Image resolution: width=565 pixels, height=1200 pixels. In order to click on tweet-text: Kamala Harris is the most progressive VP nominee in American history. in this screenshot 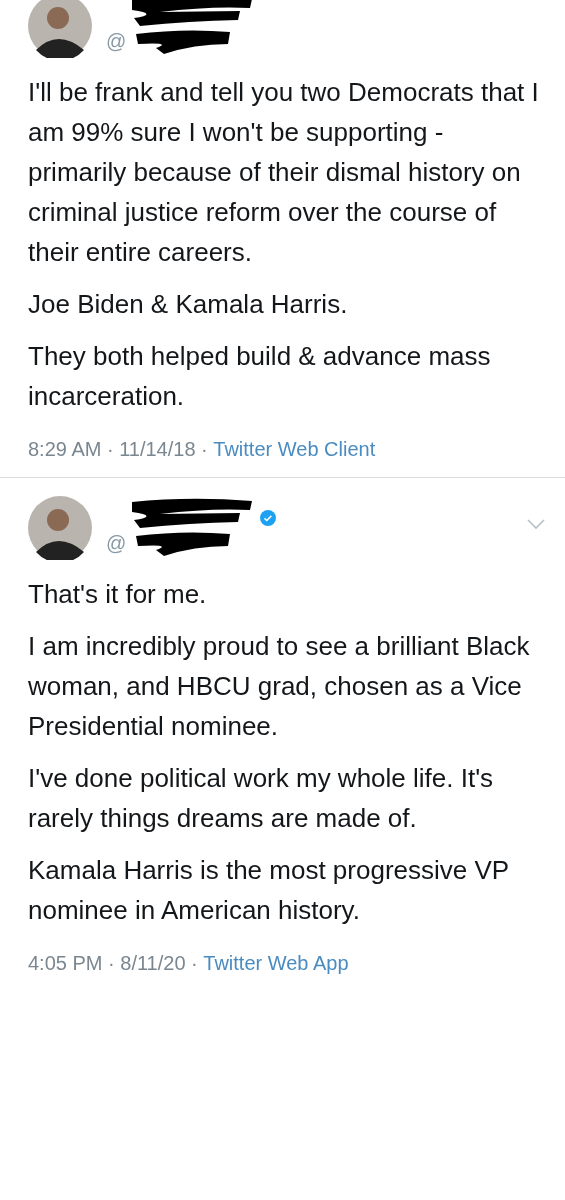, I will do `click(269, 890)`.